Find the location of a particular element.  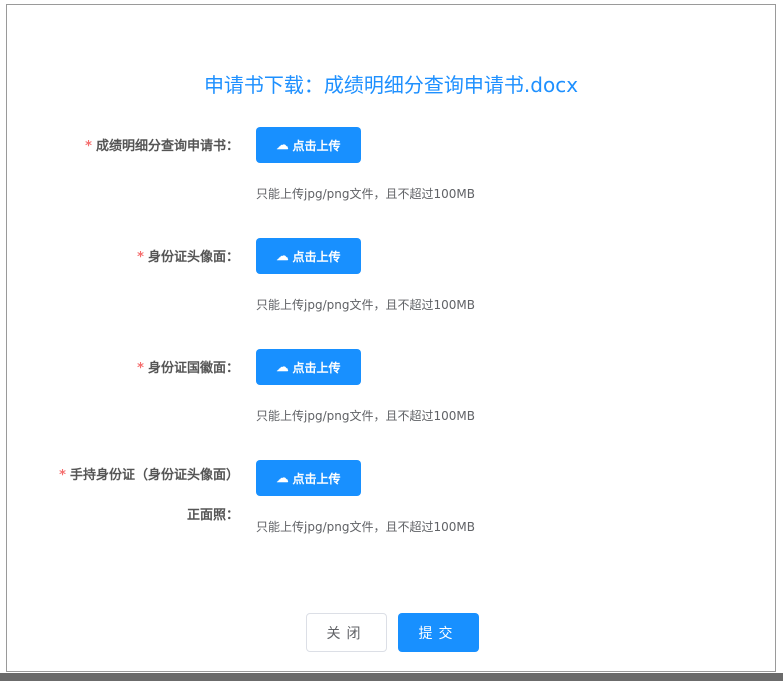

background-overlay is located at coordinates (391, 677).